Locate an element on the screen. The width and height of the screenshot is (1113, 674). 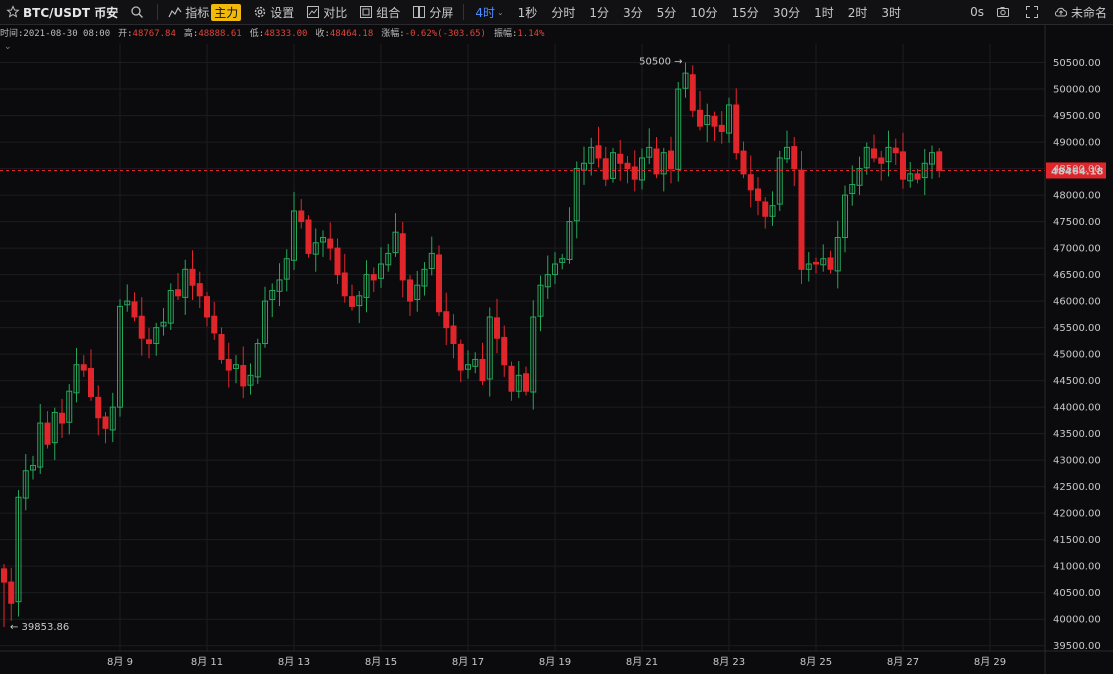
layout-name: 未命名 is located at coordinates (1088, 12).